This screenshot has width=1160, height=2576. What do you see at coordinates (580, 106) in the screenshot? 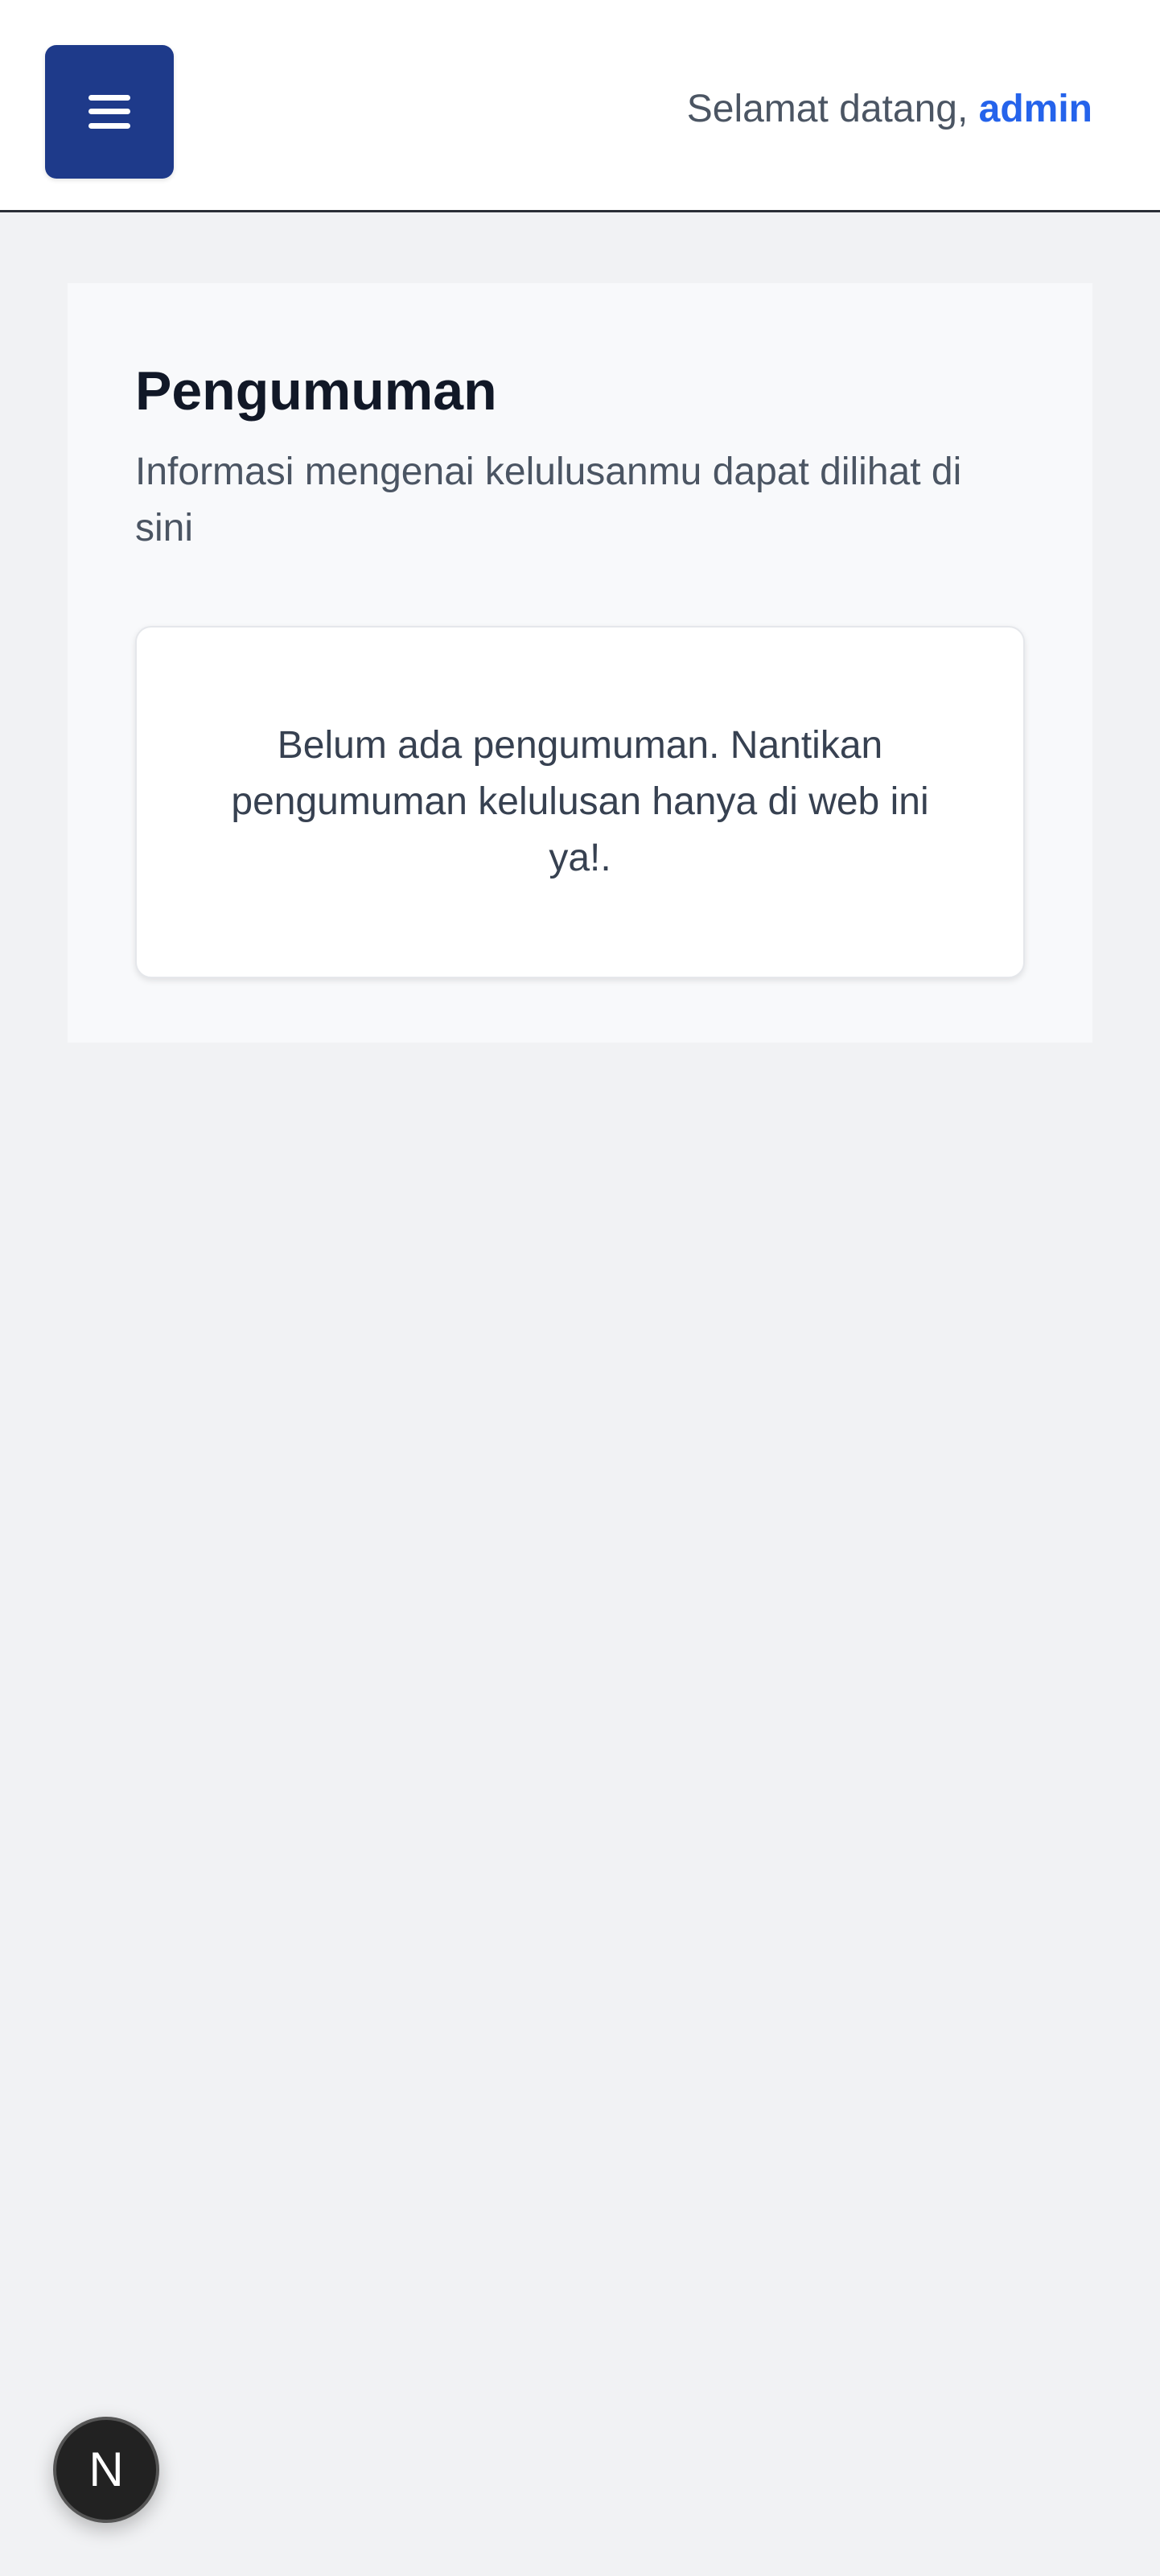
I see `top-header: Selamat datang, admin` at bounding box center [580, 106].